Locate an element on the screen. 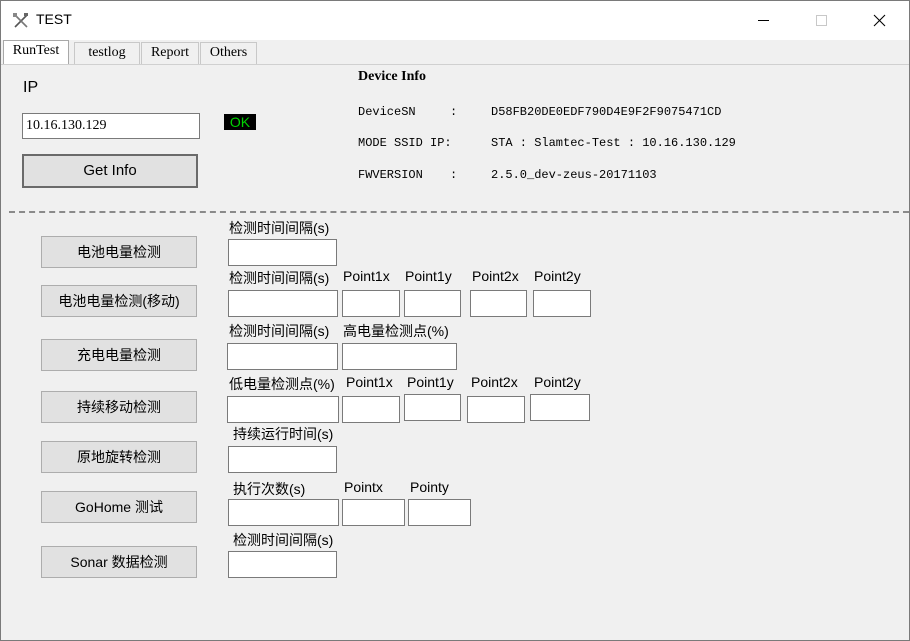  close-button is located at coordinates (879, 20).